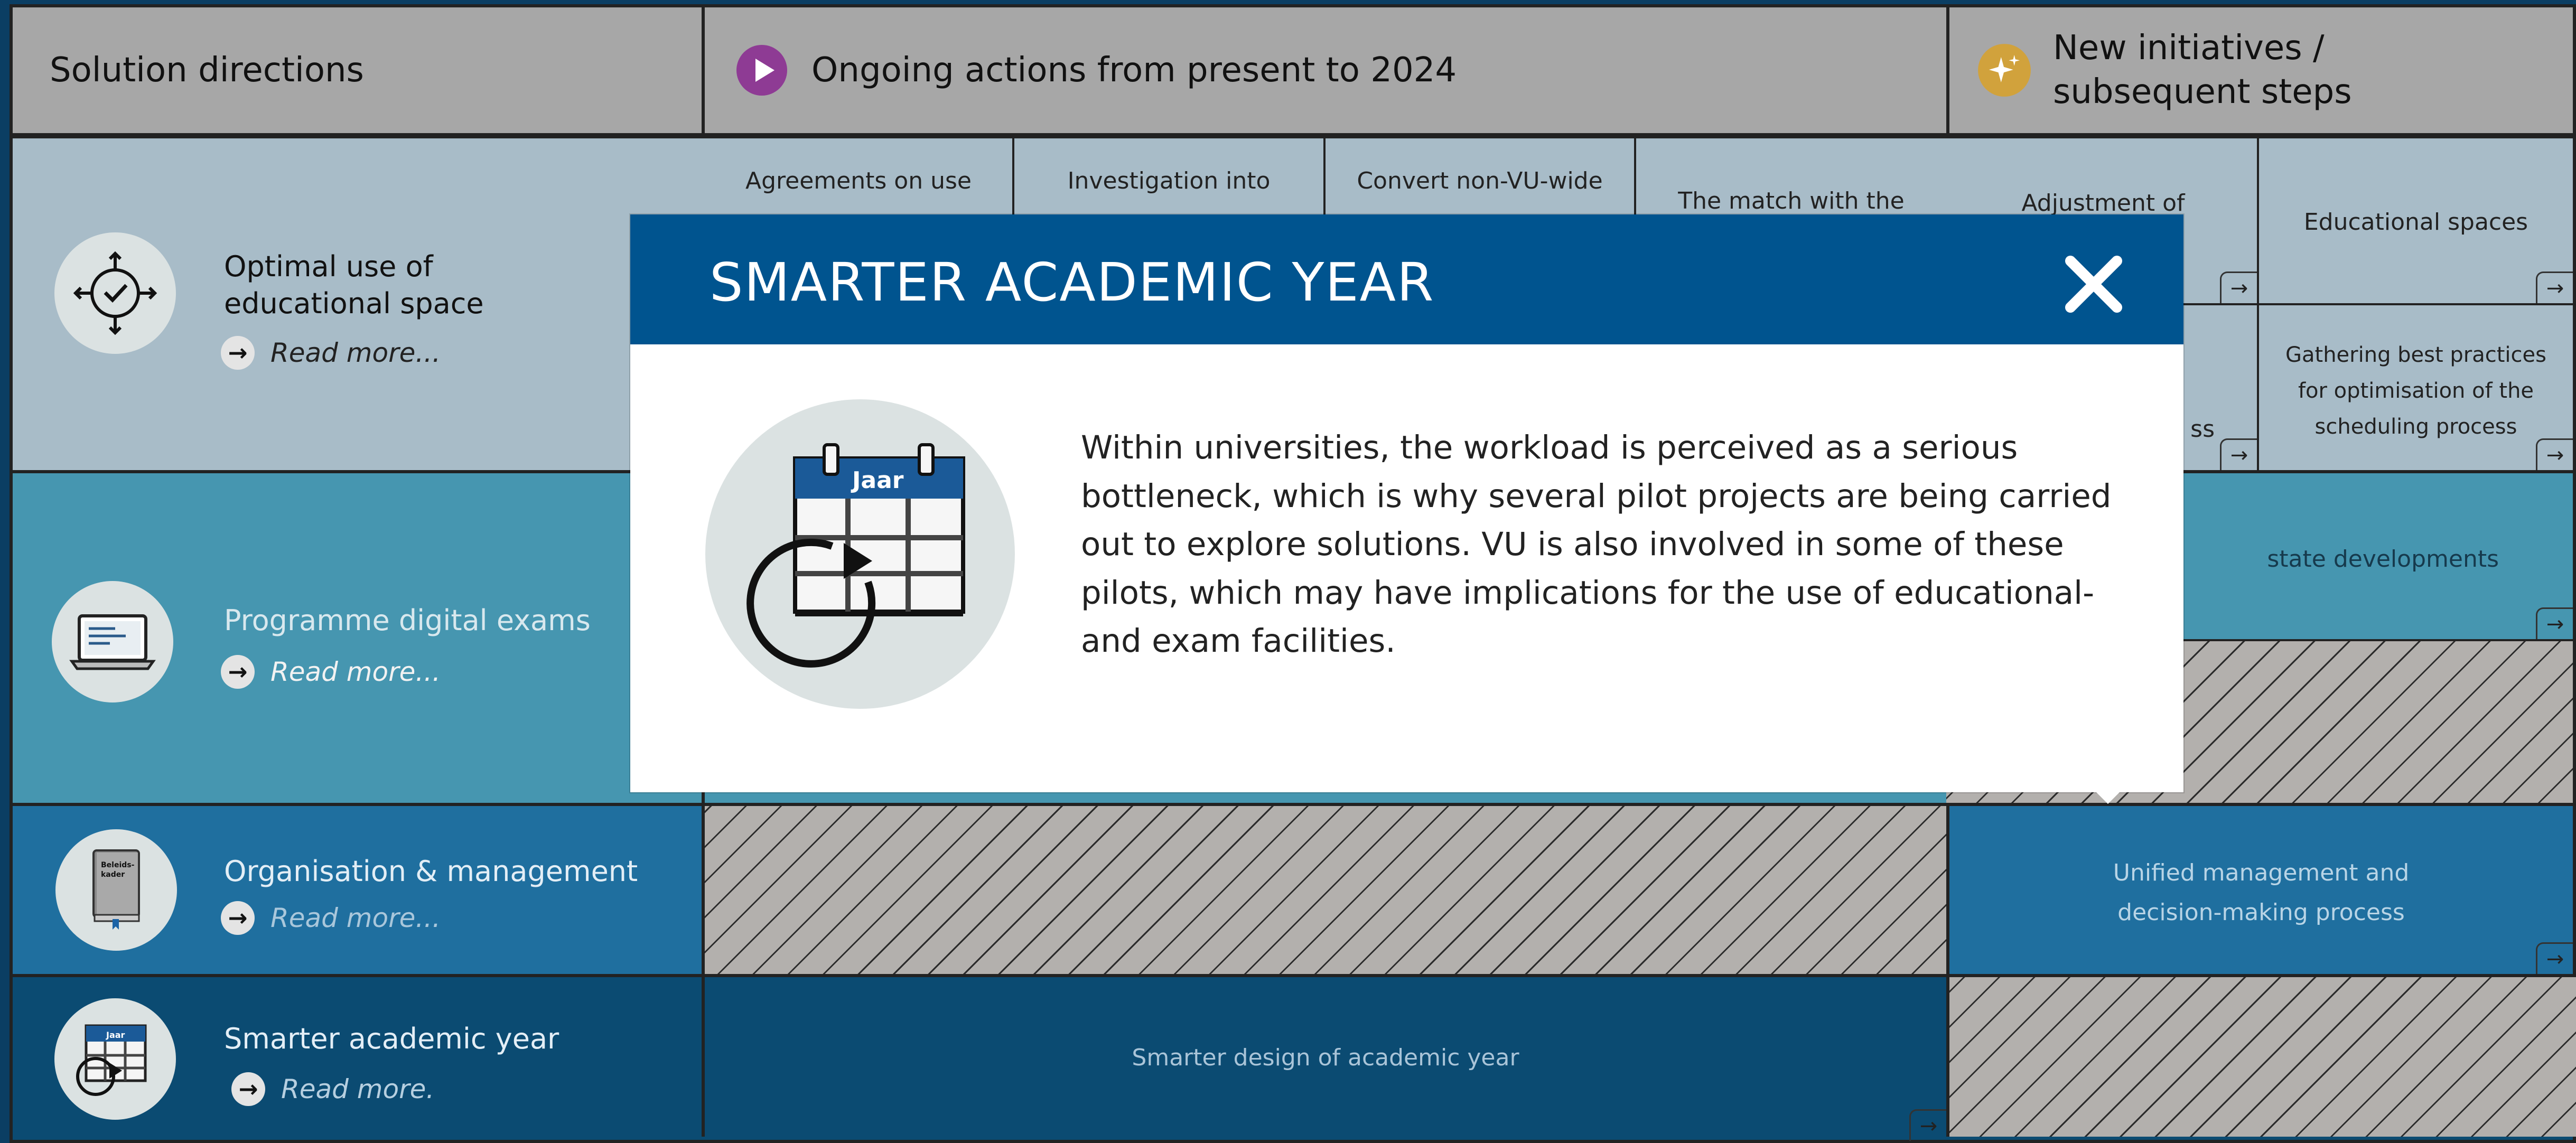  Describe the element at coordinates (112, 641) in the screenshot. I see `laptop-icon` at that location.